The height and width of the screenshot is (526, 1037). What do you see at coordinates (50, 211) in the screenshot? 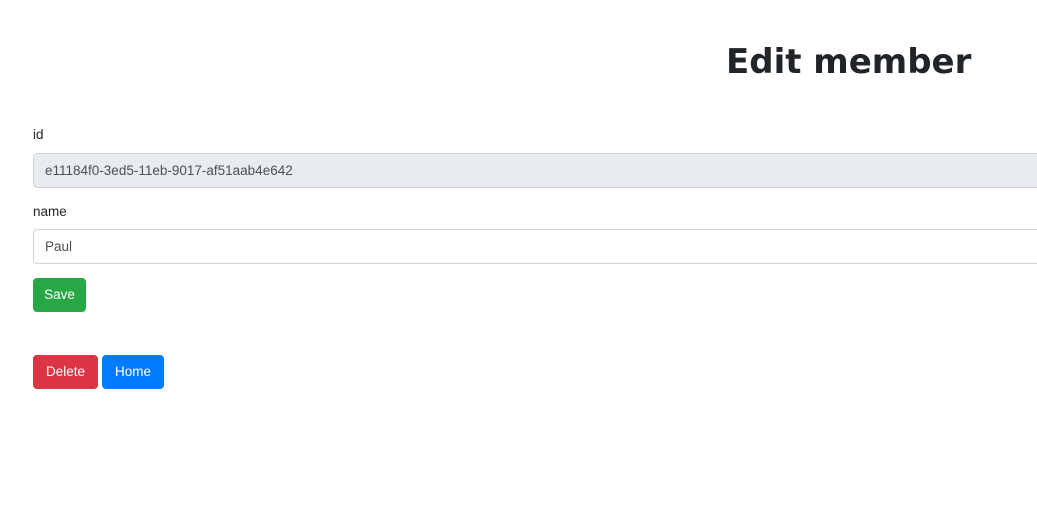
I see `name-label: name` at bounding box center [50, 211].